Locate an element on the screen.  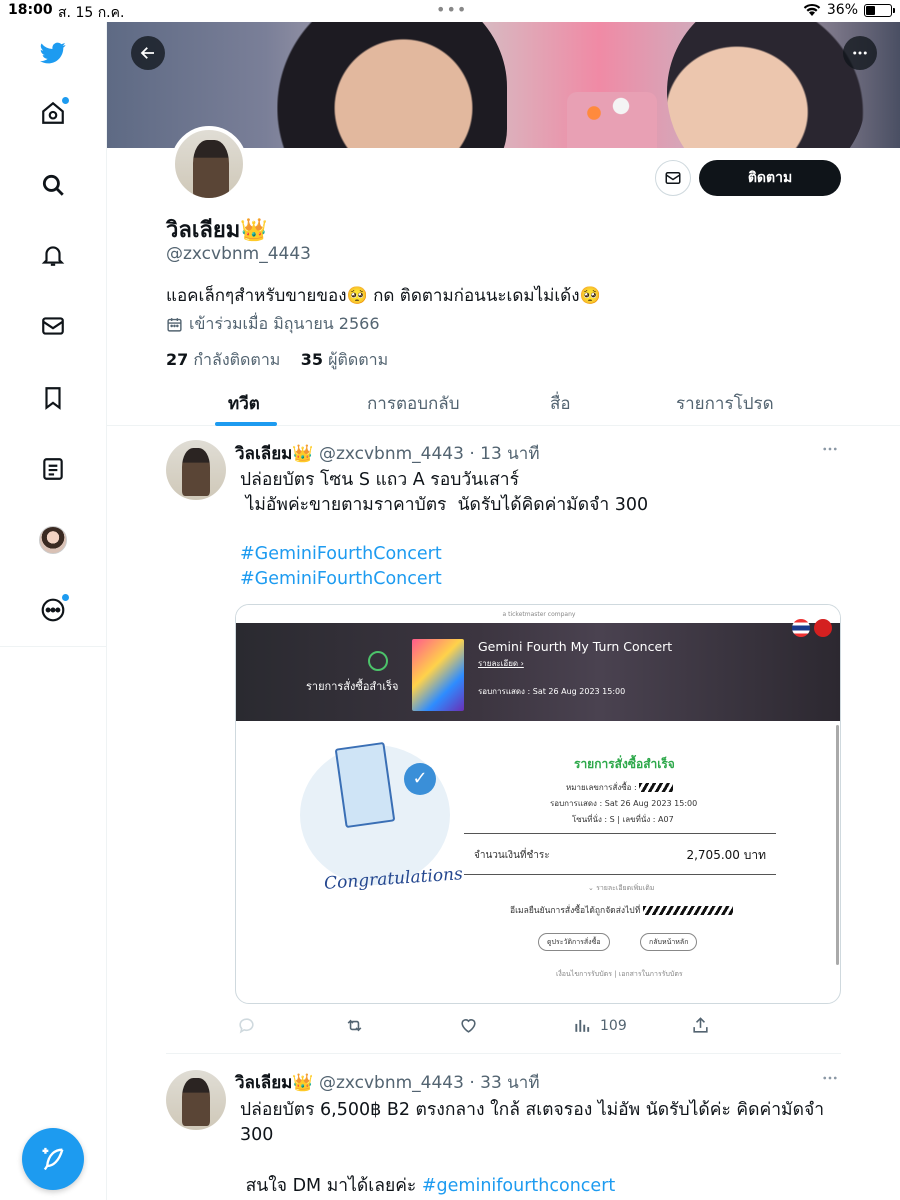
like-button is located at coordinates (468, 1025).